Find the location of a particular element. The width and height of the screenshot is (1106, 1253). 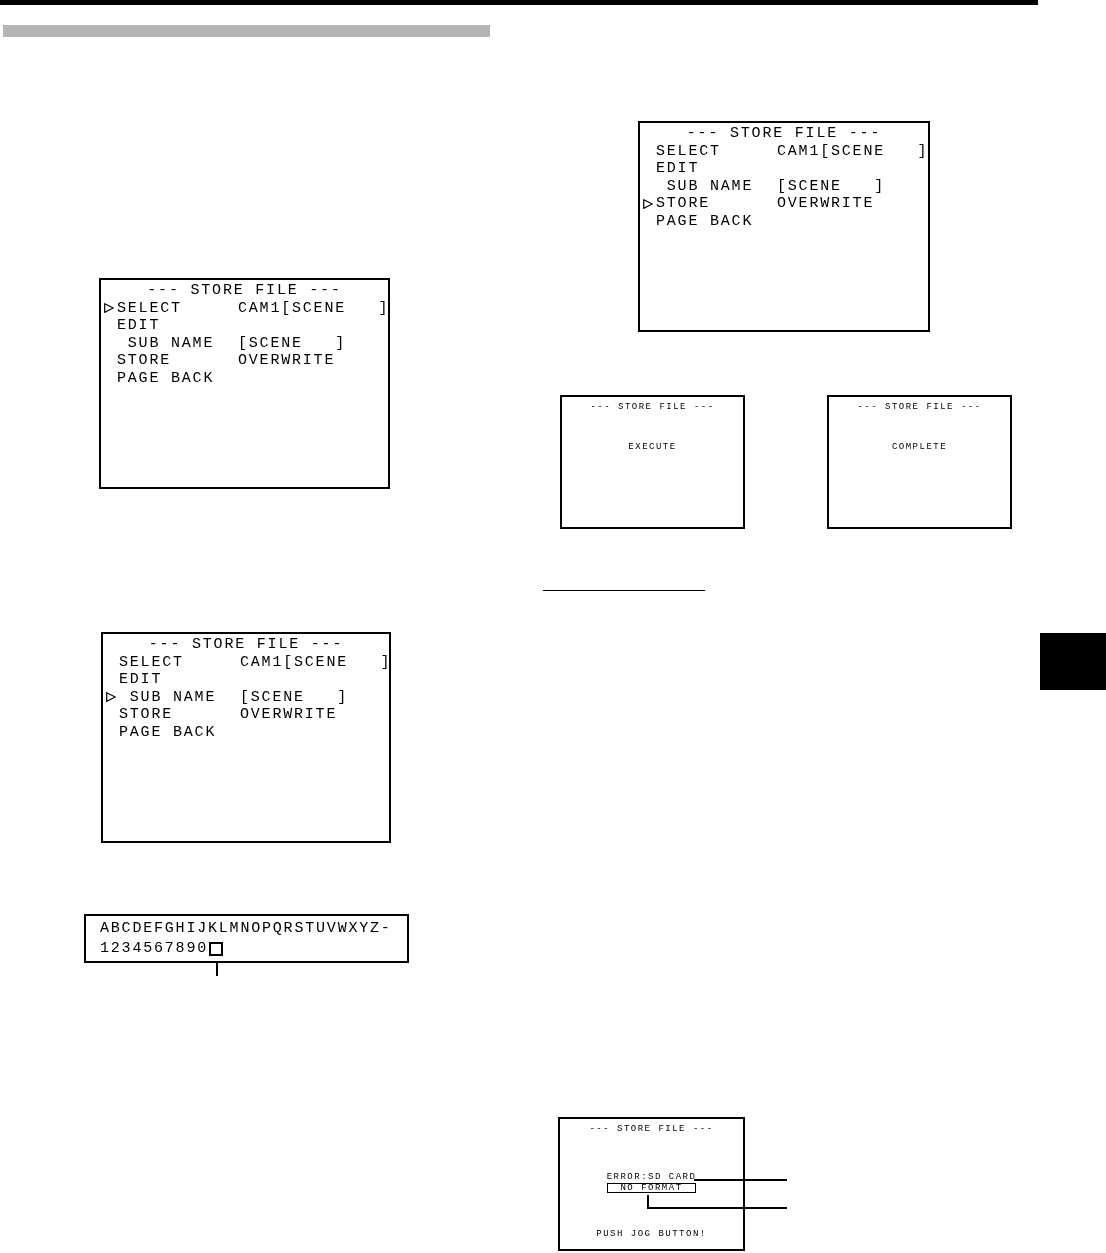

character-row: 1234567890 is located at coordinates (154, 948).